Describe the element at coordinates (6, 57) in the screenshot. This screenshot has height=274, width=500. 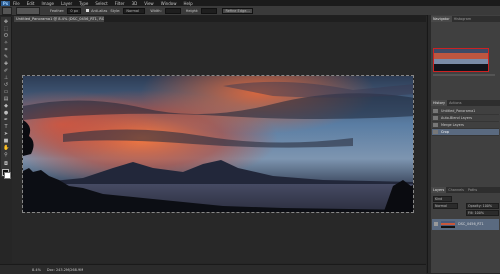
I see `eyedropper-tool-icon: ✎` at that location.